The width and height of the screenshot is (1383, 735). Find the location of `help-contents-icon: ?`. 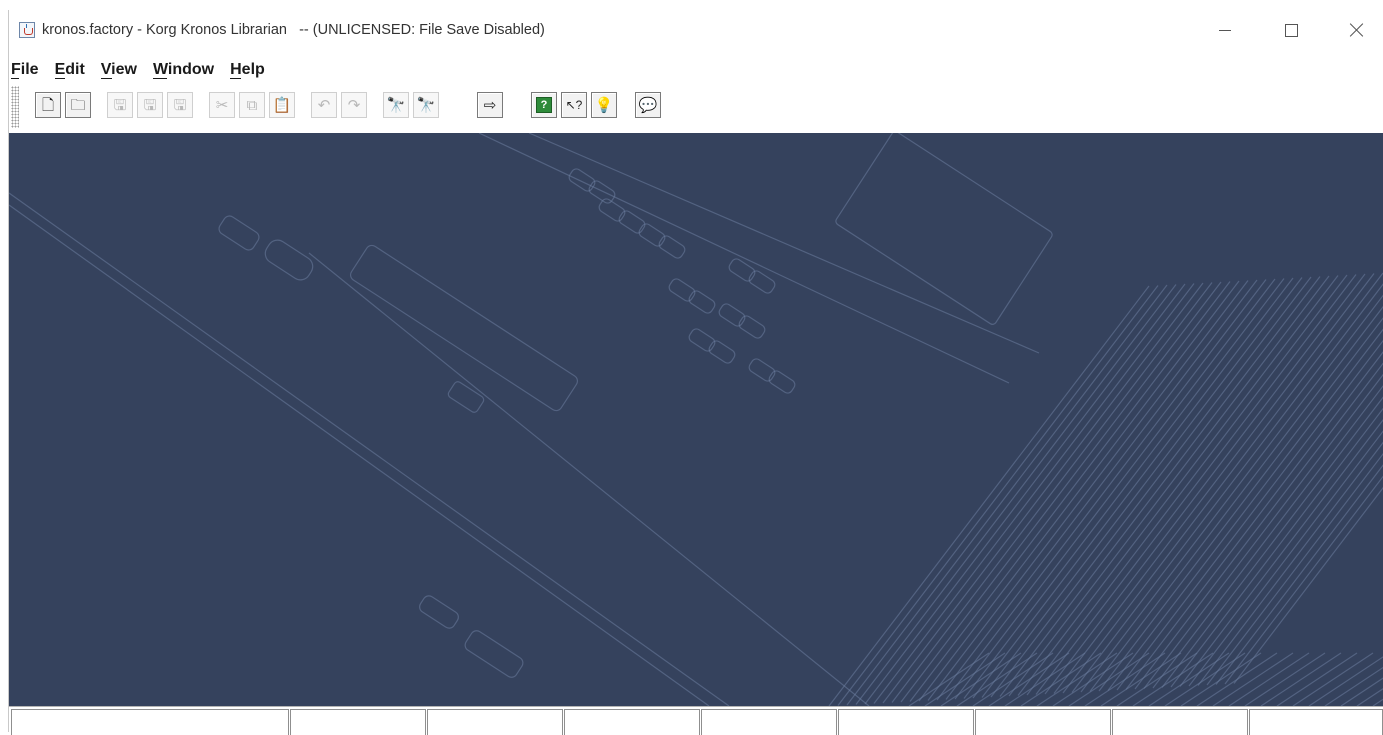

help-contents-icon: ? is located at coordinates (544, 105).